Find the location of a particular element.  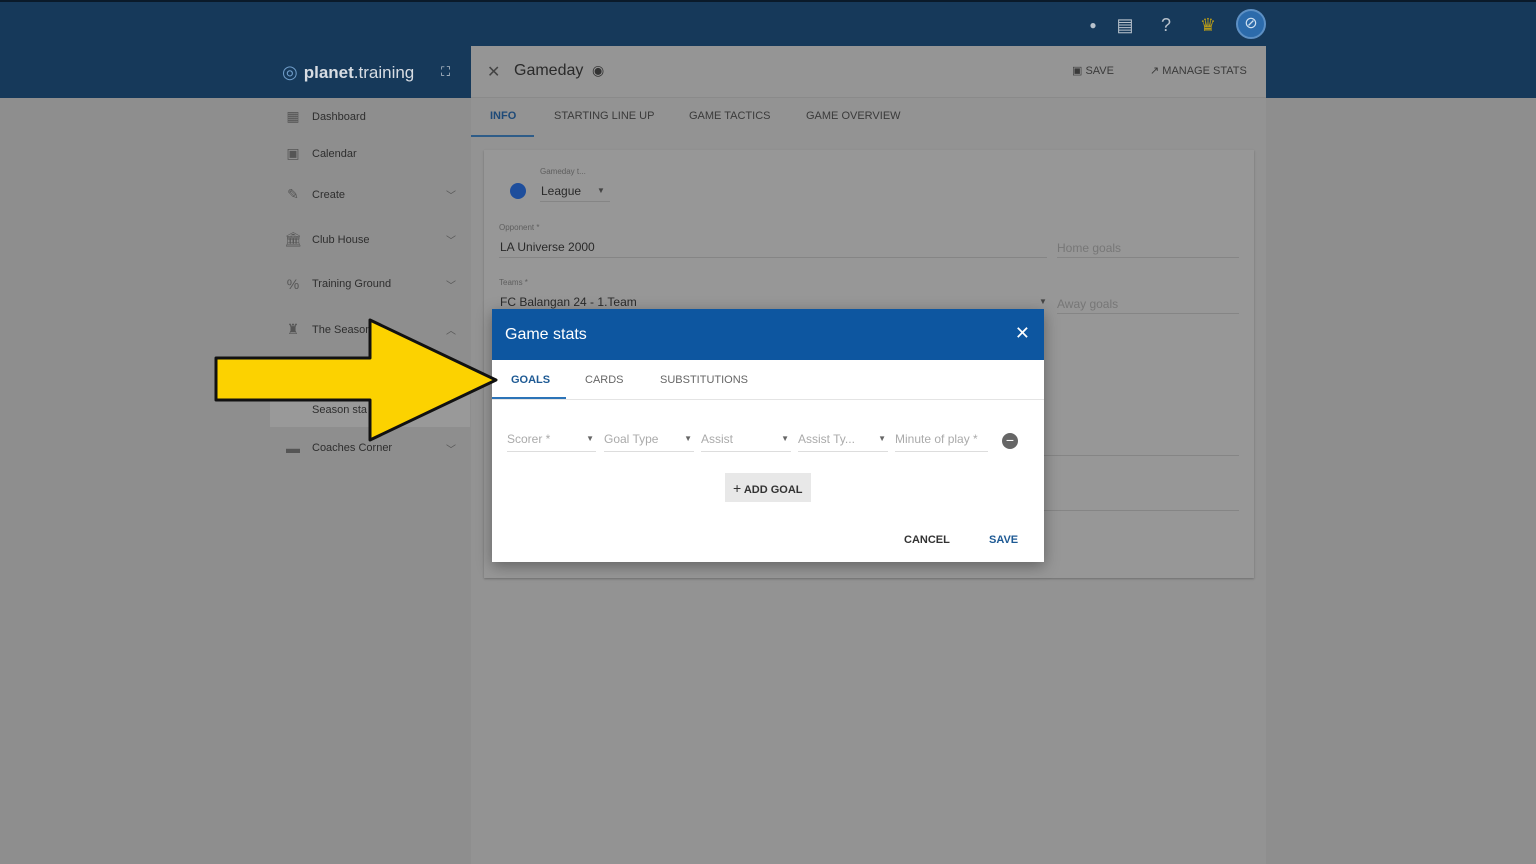

save-label: SAVE is located at coordinates (1099, 71).